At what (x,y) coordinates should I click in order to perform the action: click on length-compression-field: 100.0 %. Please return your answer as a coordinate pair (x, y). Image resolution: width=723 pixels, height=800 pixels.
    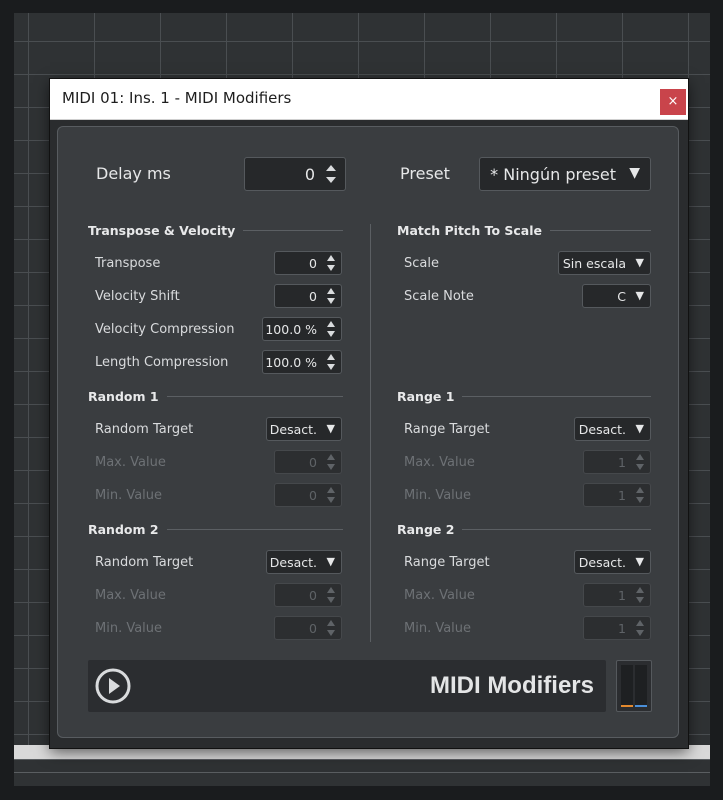
    Looking at the image, I should click on (302, 362).